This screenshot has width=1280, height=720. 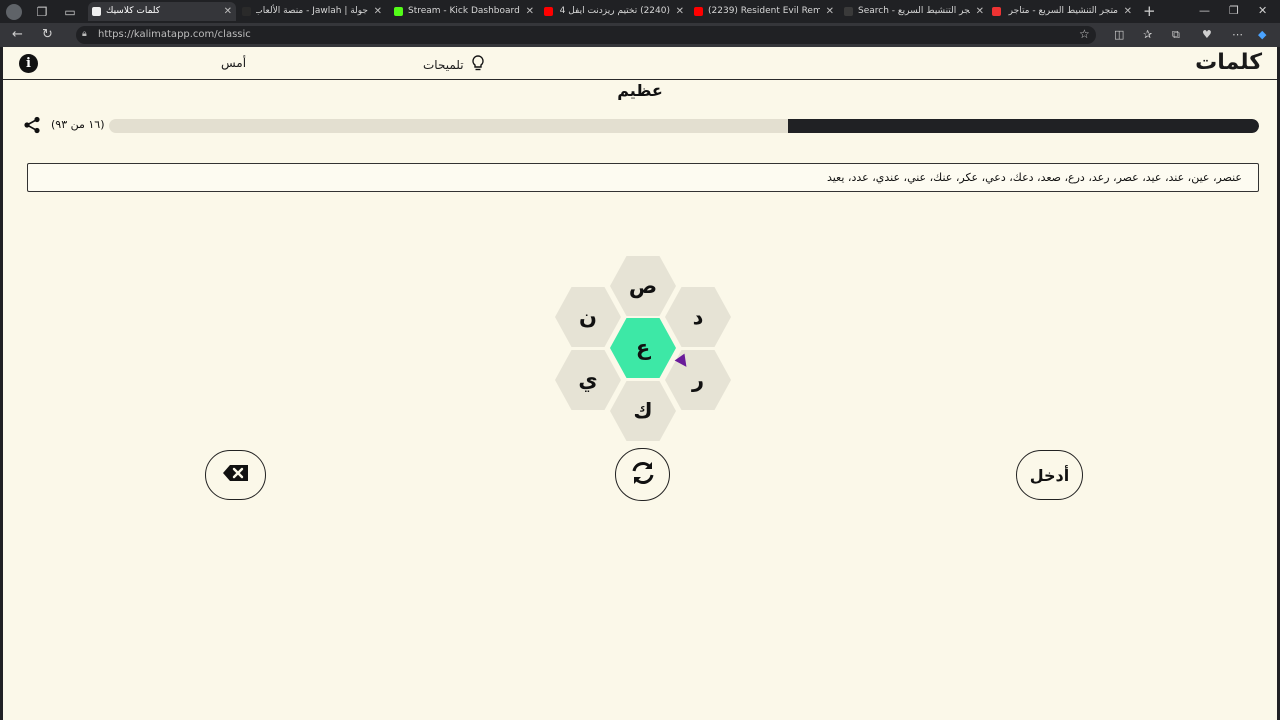 What do you see at coordinates (162, 11) in the screenshot?
I see `tab-kalimat-classic: كلمات كلاسيك ✕` at bounding box center [162, 11].